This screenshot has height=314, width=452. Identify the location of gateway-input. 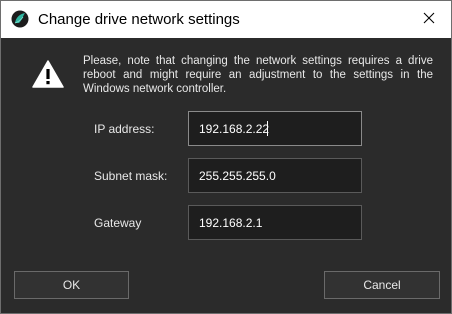
(275, 222).